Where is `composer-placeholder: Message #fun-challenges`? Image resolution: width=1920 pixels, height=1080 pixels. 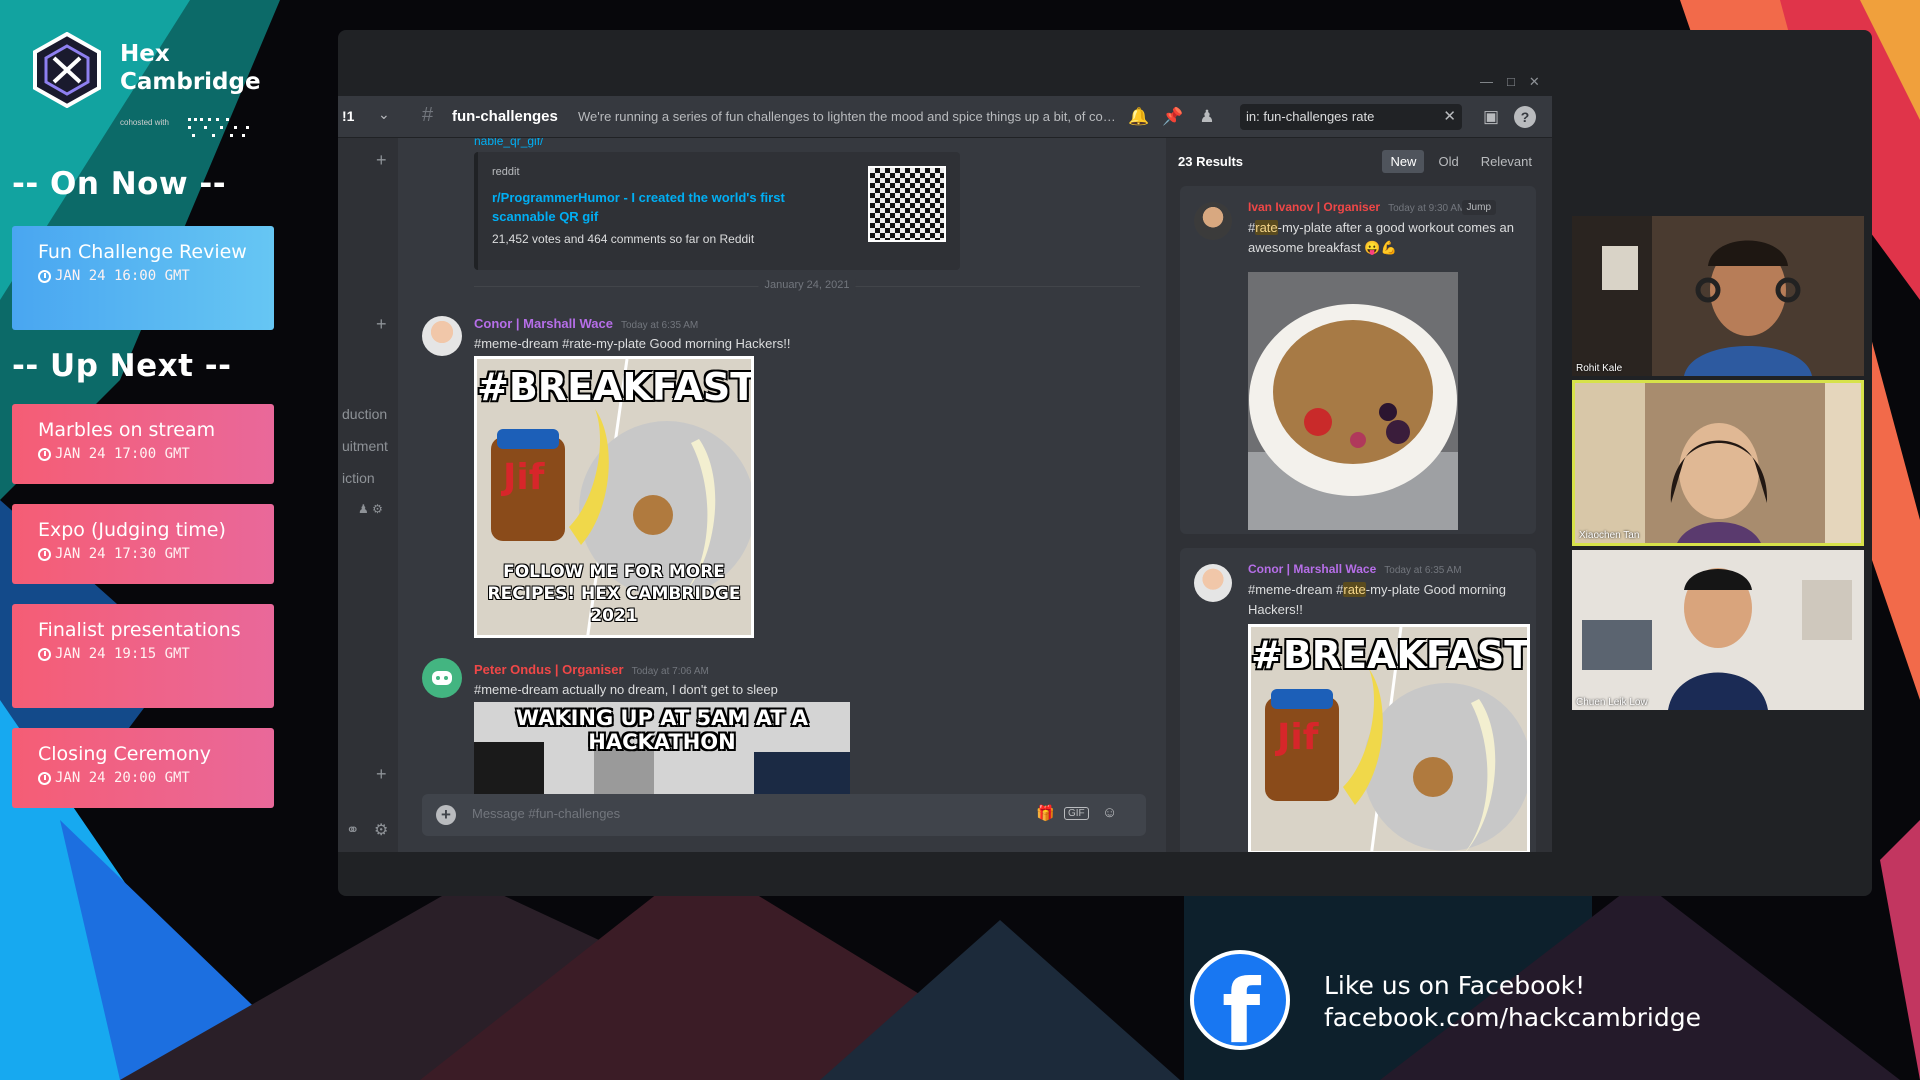
composer-placeholder: Message #fun-challenges is located at coordinates (546, 813).